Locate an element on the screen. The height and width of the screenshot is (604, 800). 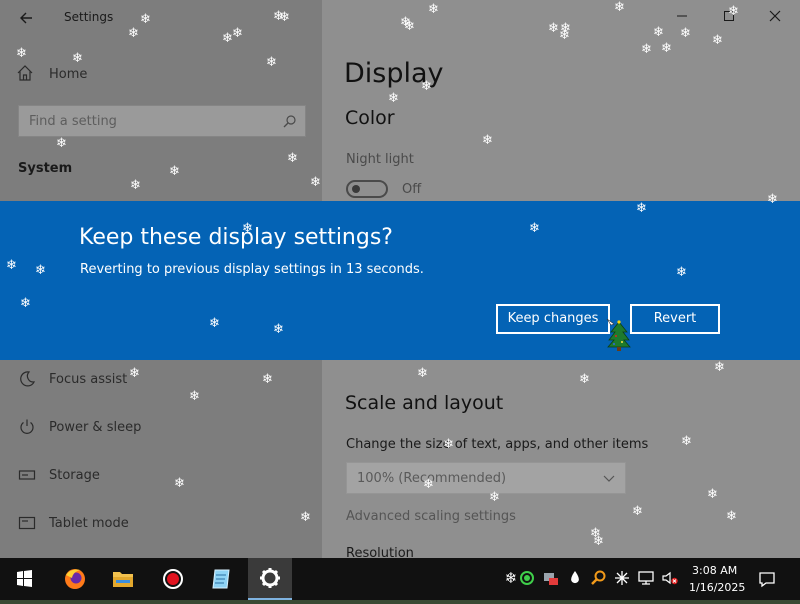
color-section-header: Color is located at coordinates (370, 118).